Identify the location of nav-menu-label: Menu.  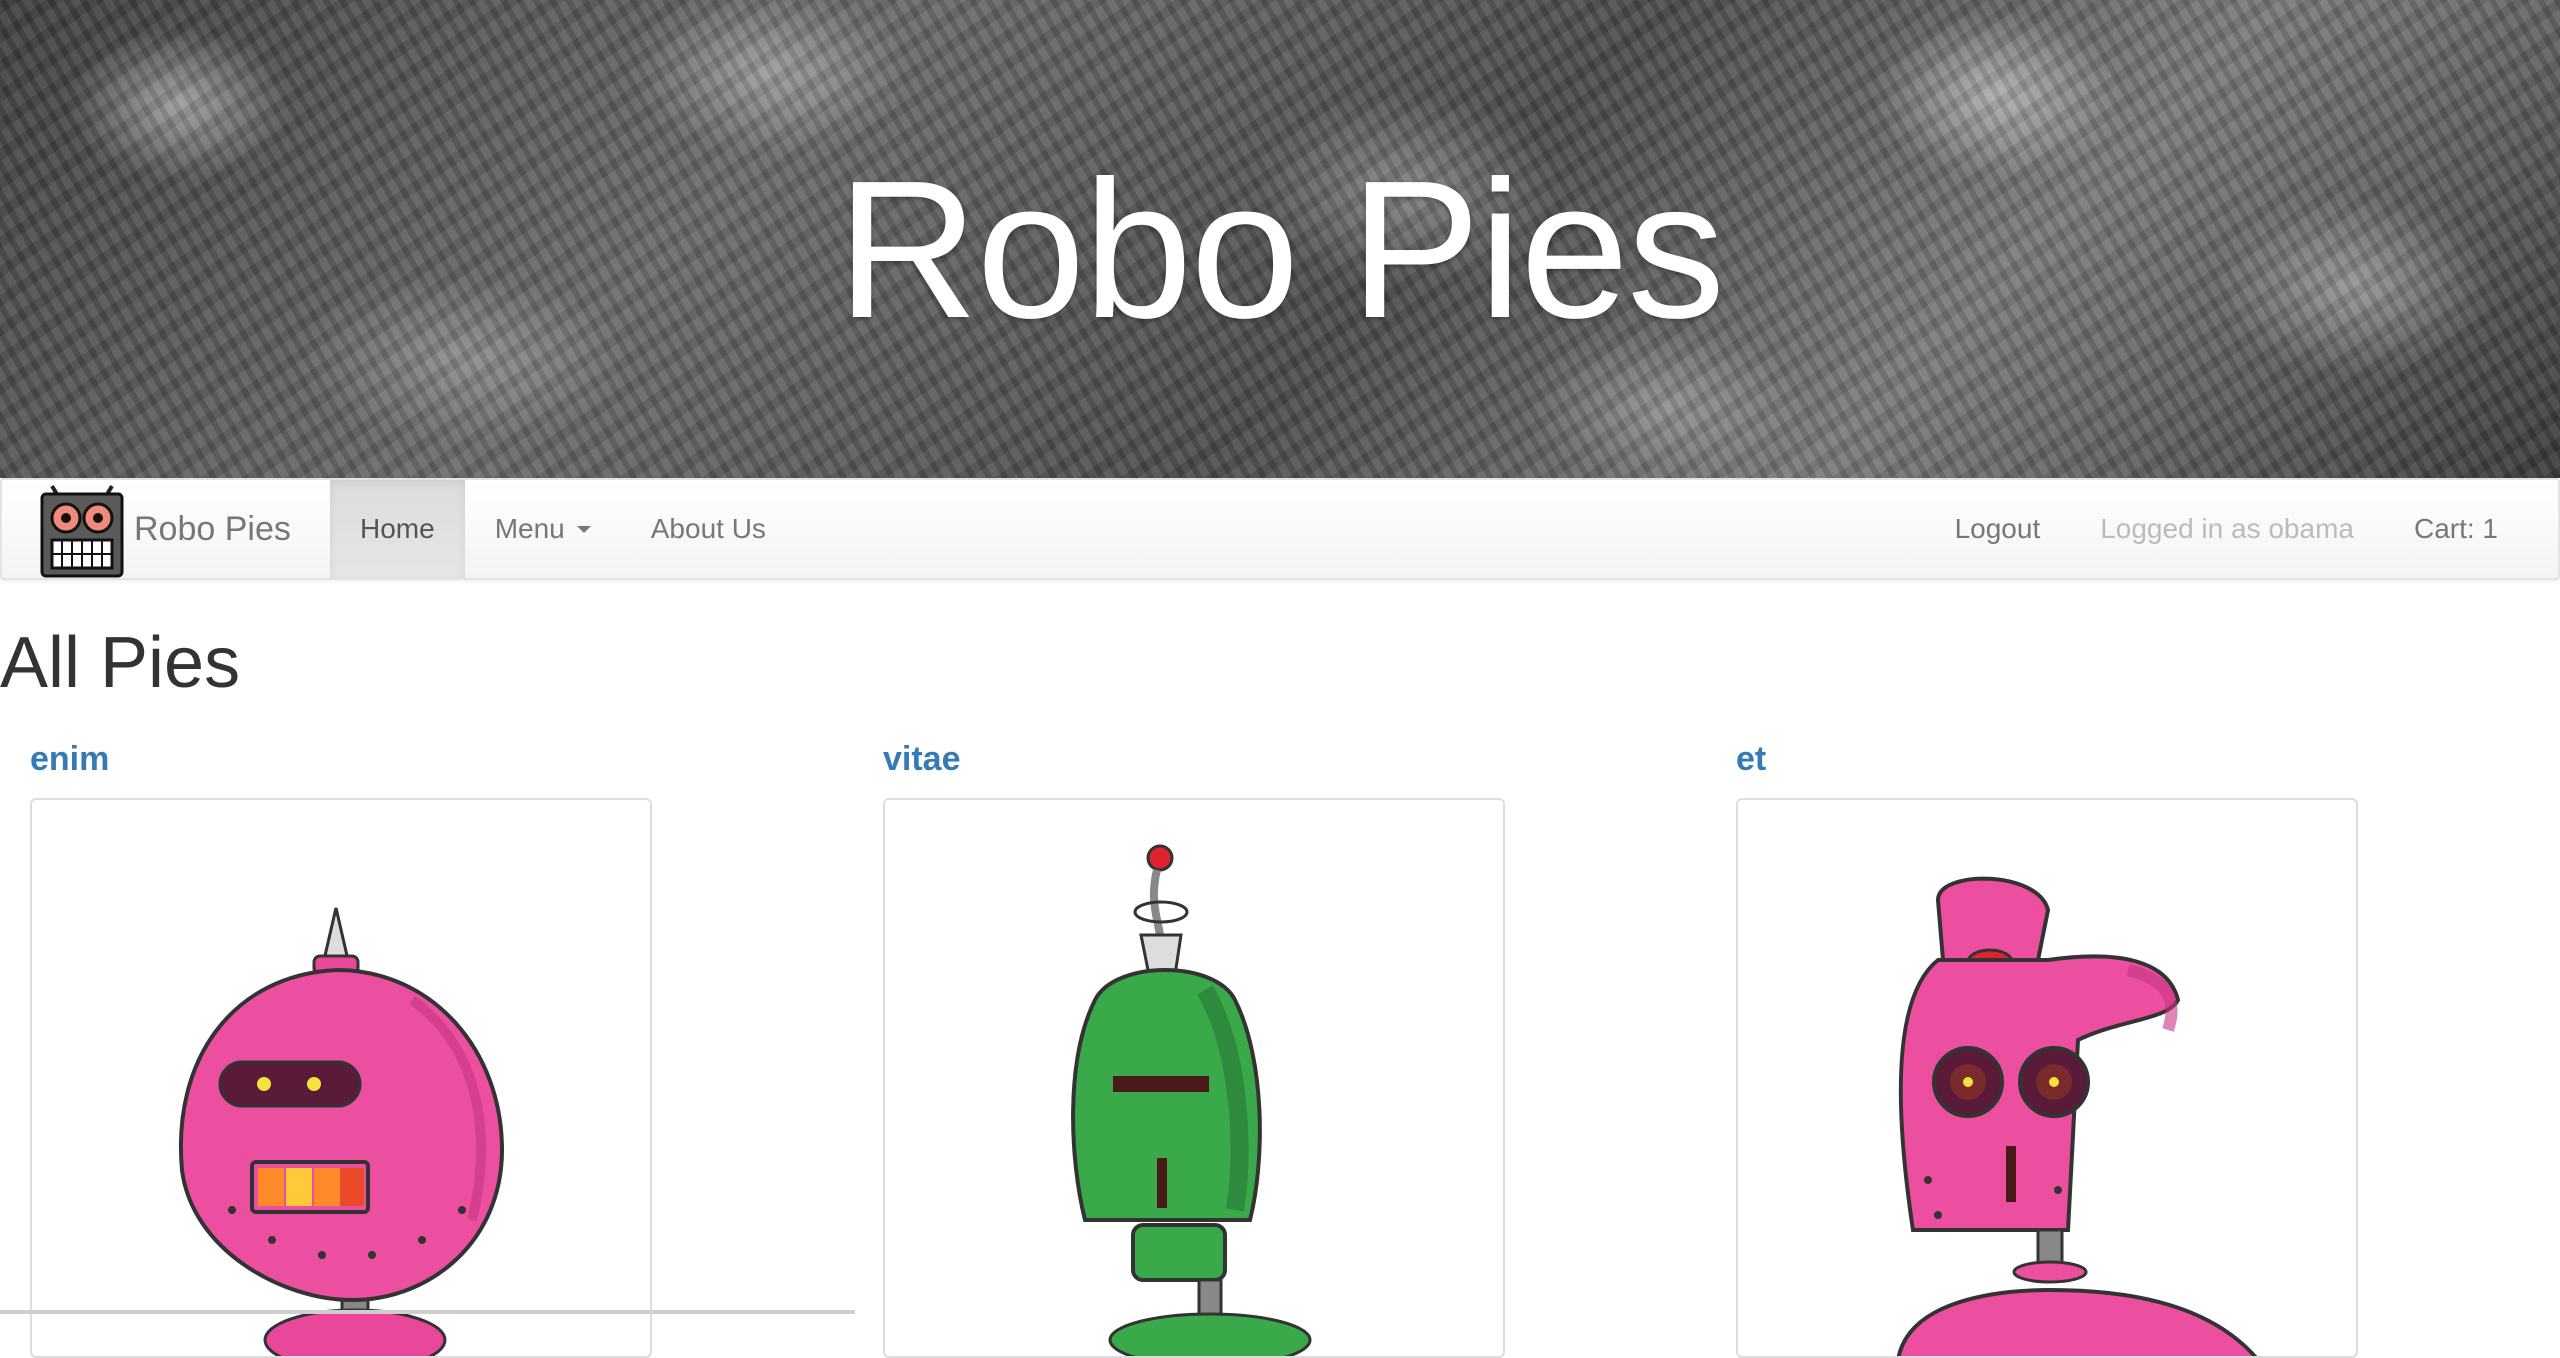
(529, 528).